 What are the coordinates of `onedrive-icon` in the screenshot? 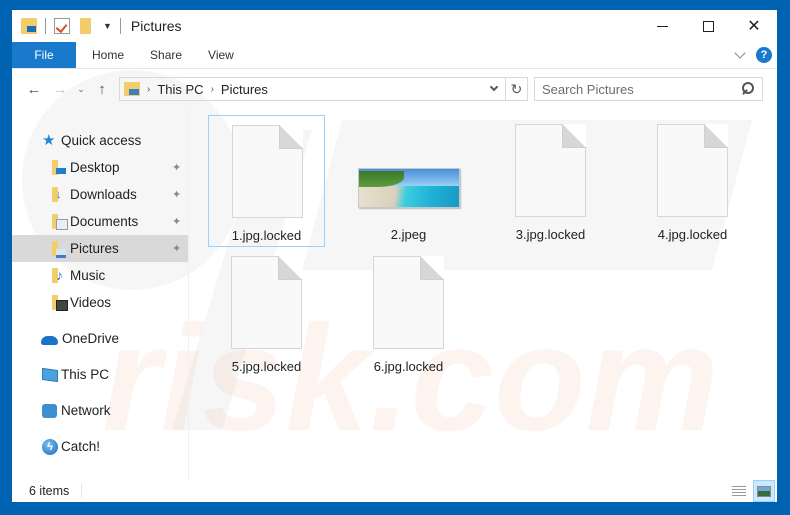 It's located at (49, 340).